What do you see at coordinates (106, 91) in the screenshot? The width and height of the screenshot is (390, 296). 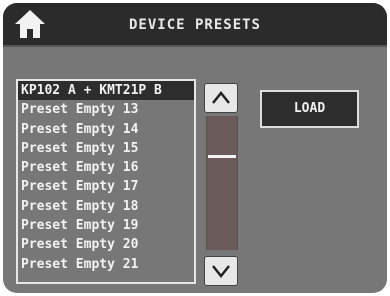 I see `preset-list-item: KP102 A + KMT21P B` at bounding box center [106, 91].